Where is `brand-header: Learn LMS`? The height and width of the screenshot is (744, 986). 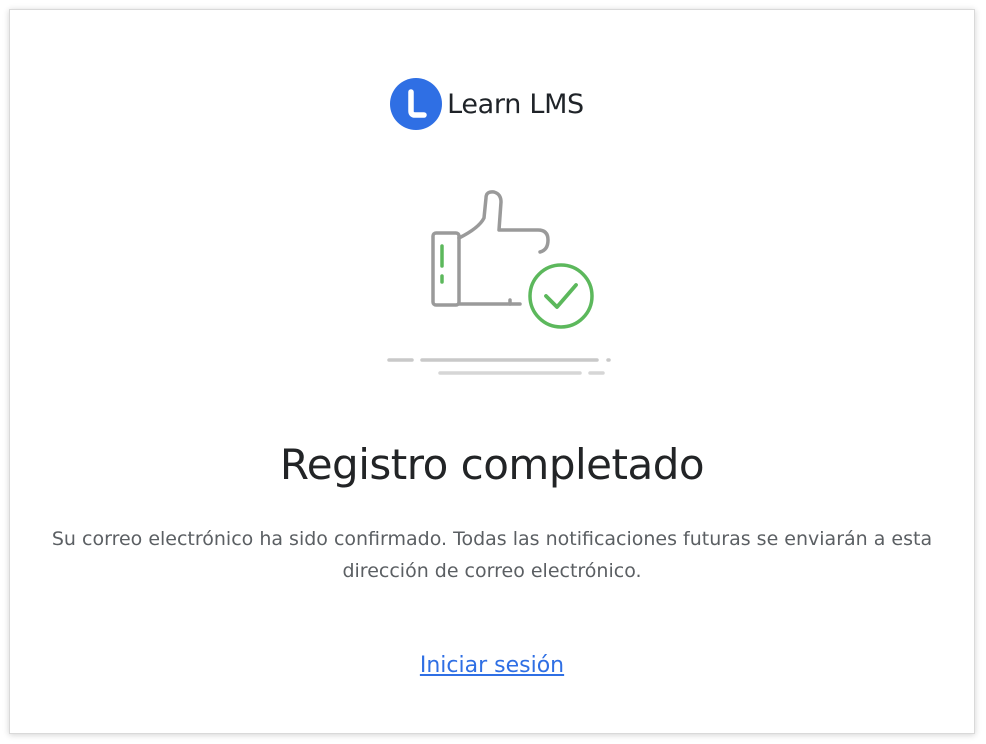
brand-header: Learn LMS is located at coordinates (492, 104).